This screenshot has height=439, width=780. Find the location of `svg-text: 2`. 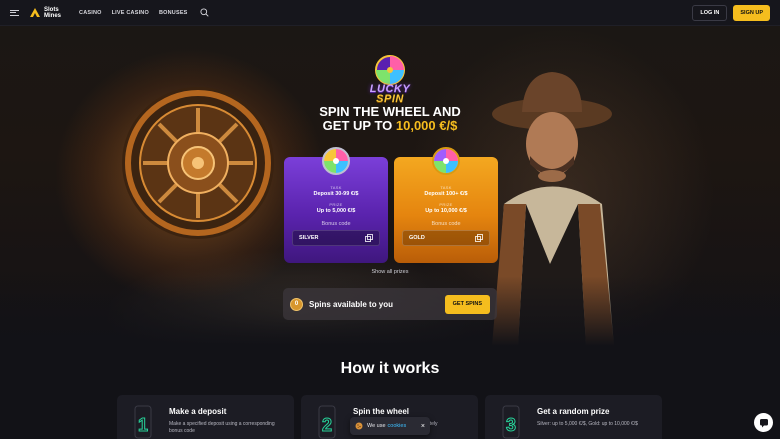

svg-text: 2 is located at coordinates (327, 425).